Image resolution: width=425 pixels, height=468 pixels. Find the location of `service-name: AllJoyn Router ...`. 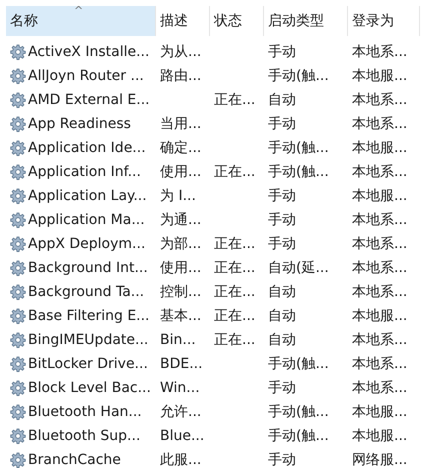

service-name: AllJoyn Router ... is located at coordinates (86, 76).